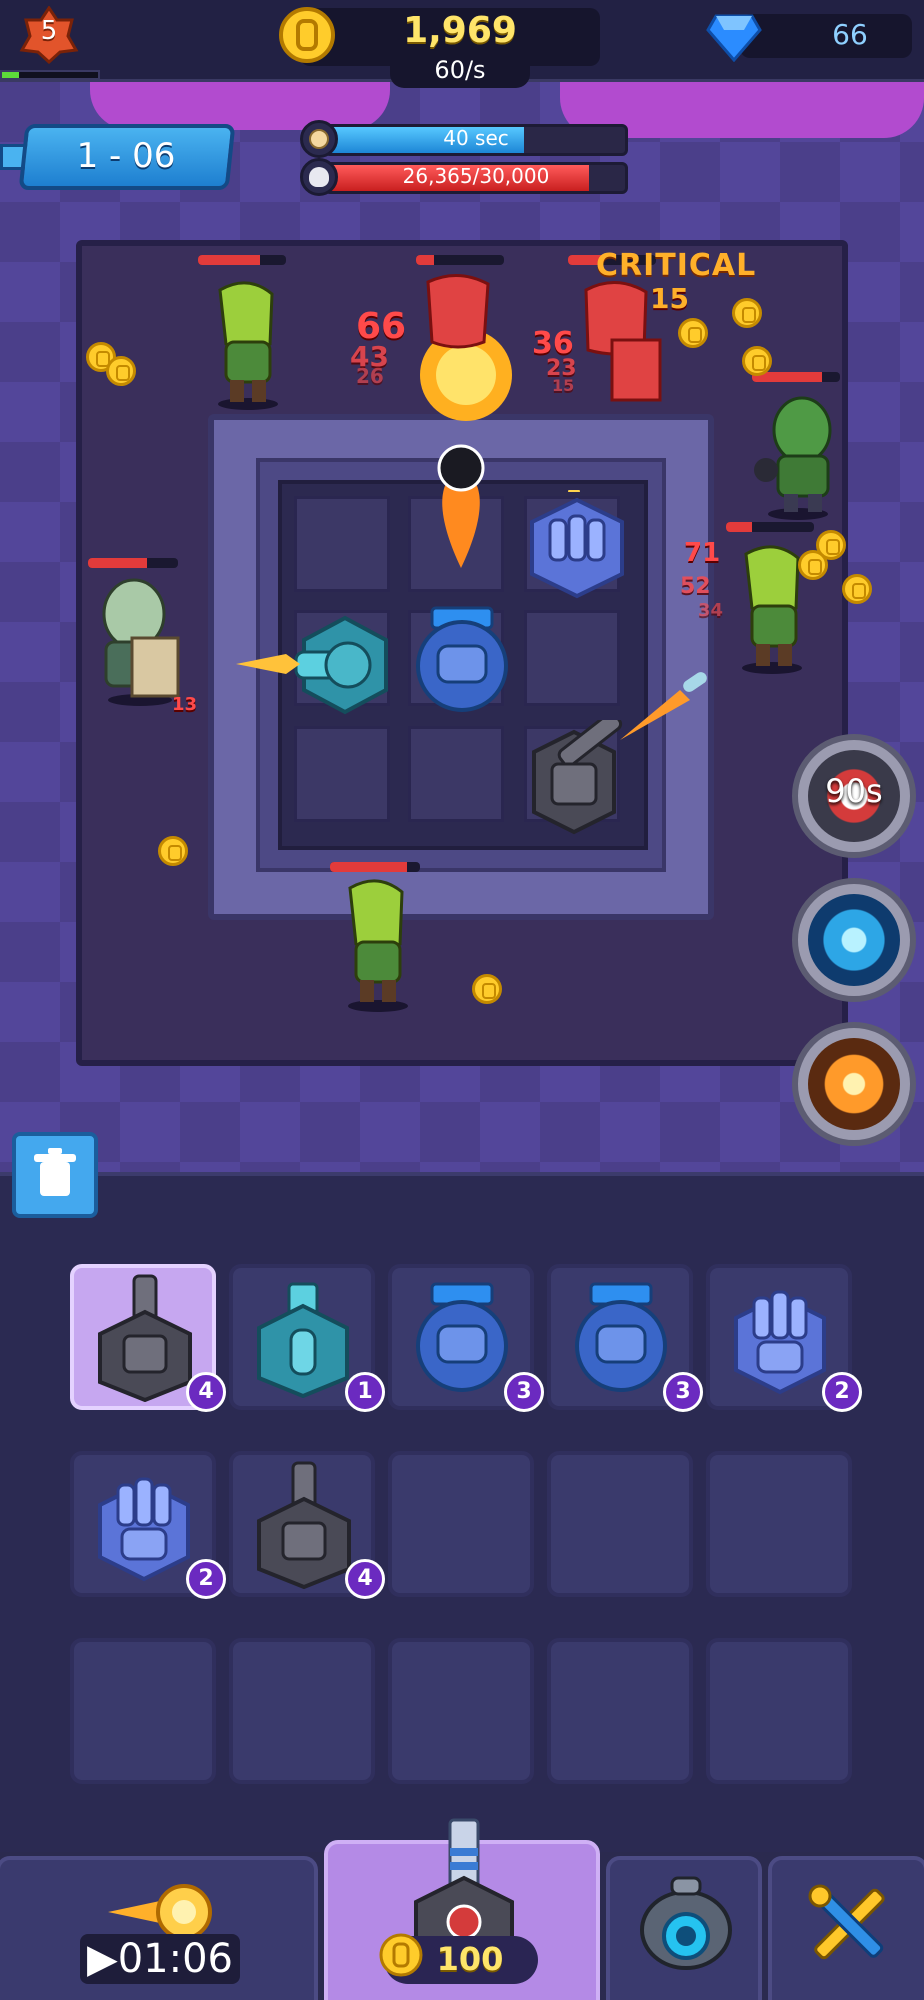 Image resolution: width=924 pixels, height=2000 pixels. I want to click on inventory-slot: 1, so click(307, 1338).